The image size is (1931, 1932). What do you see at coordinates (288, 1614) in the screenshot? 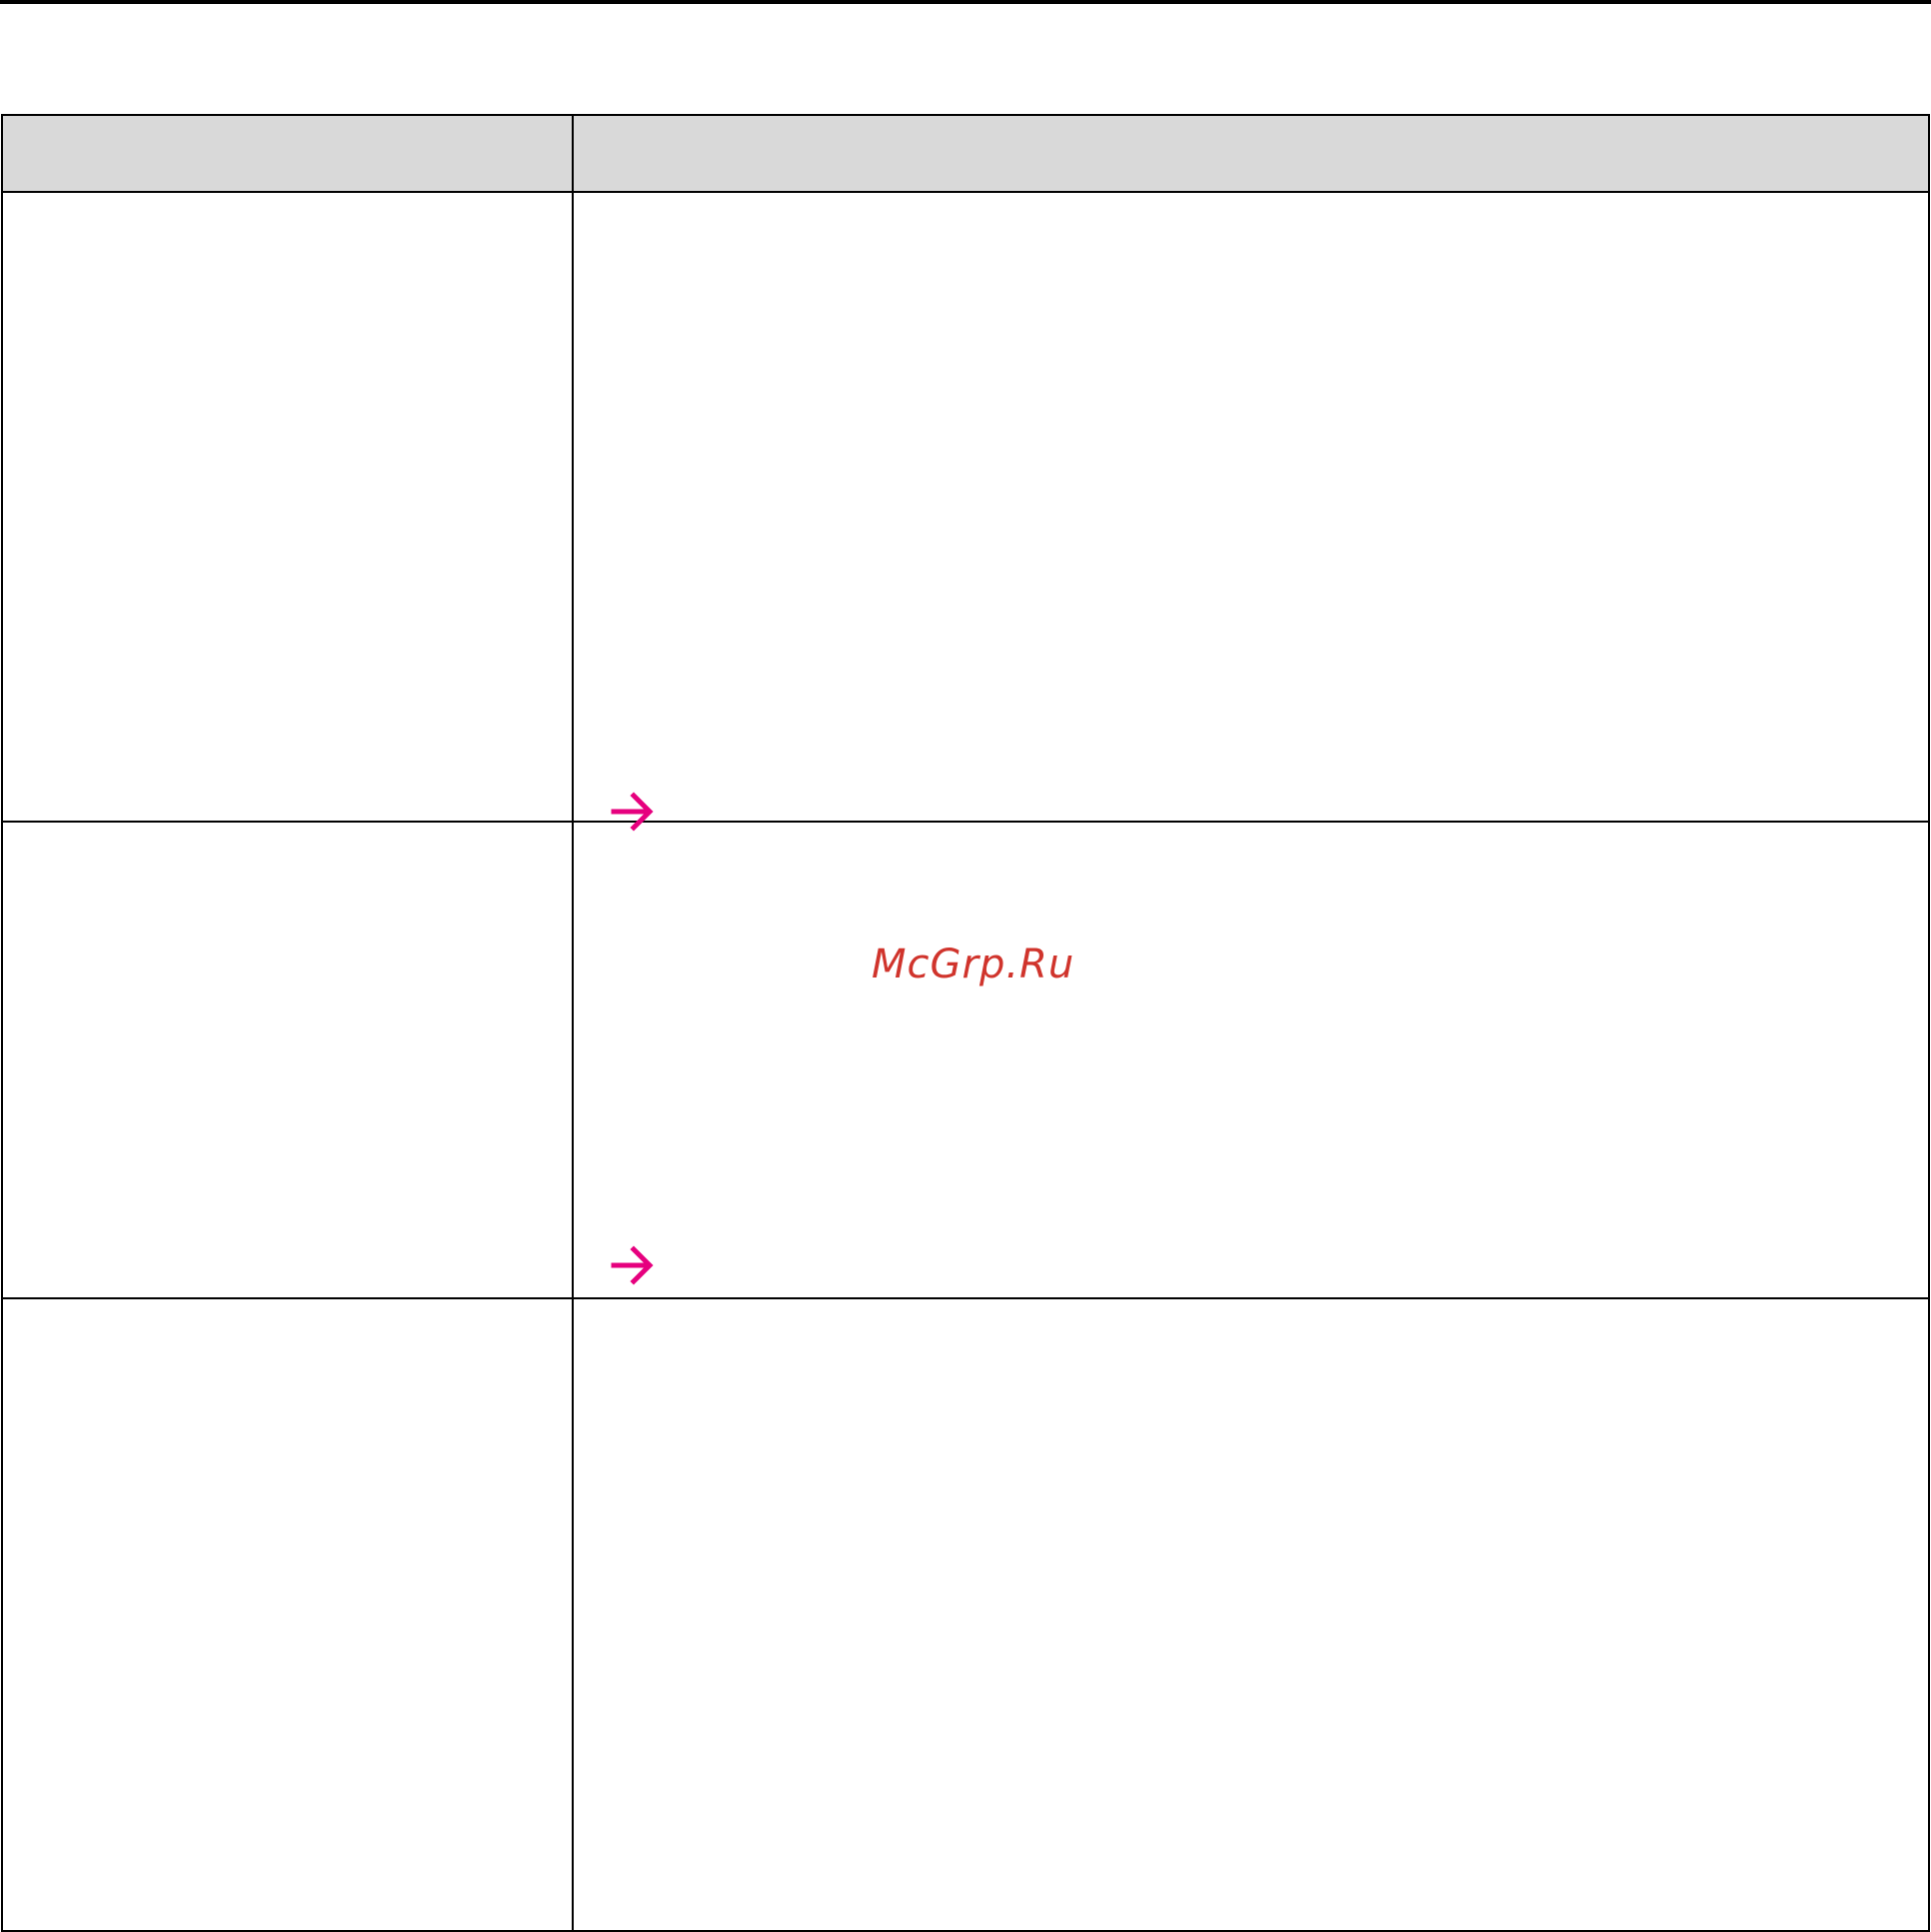
I see `row-3-left-cell` at bounding box center [288, 1614].